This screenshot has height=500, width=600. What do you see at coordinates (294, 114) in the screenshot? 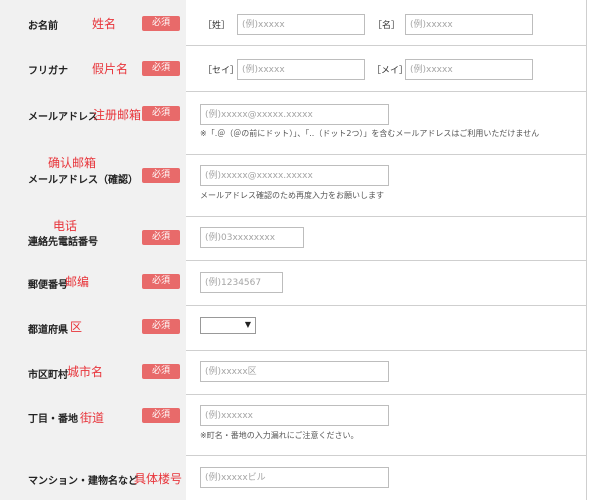
I see `email-input` at bounding box center [294, 114].